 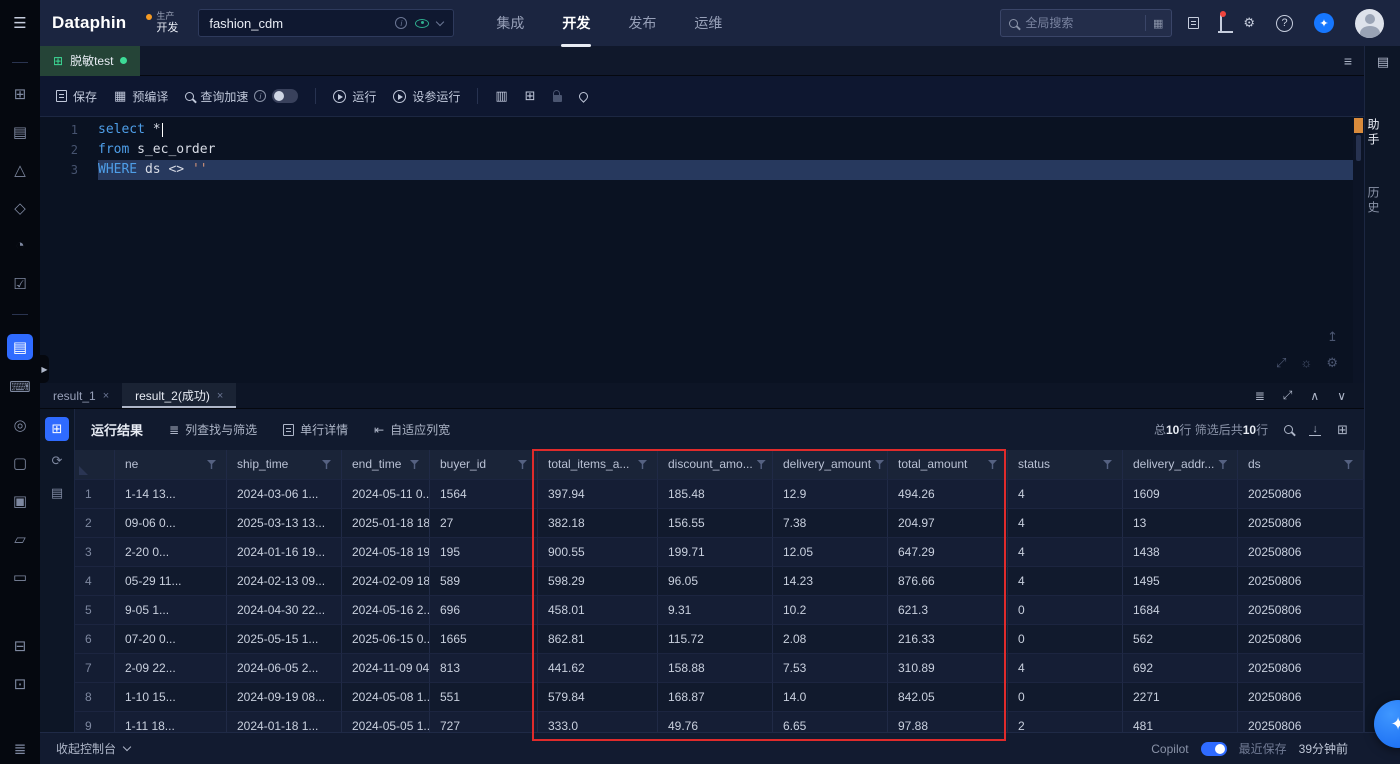 What do you see at coordinates (95, 697) in the screenshot?
I see `row-number-cell: 8` at bounding box center [95, 697].